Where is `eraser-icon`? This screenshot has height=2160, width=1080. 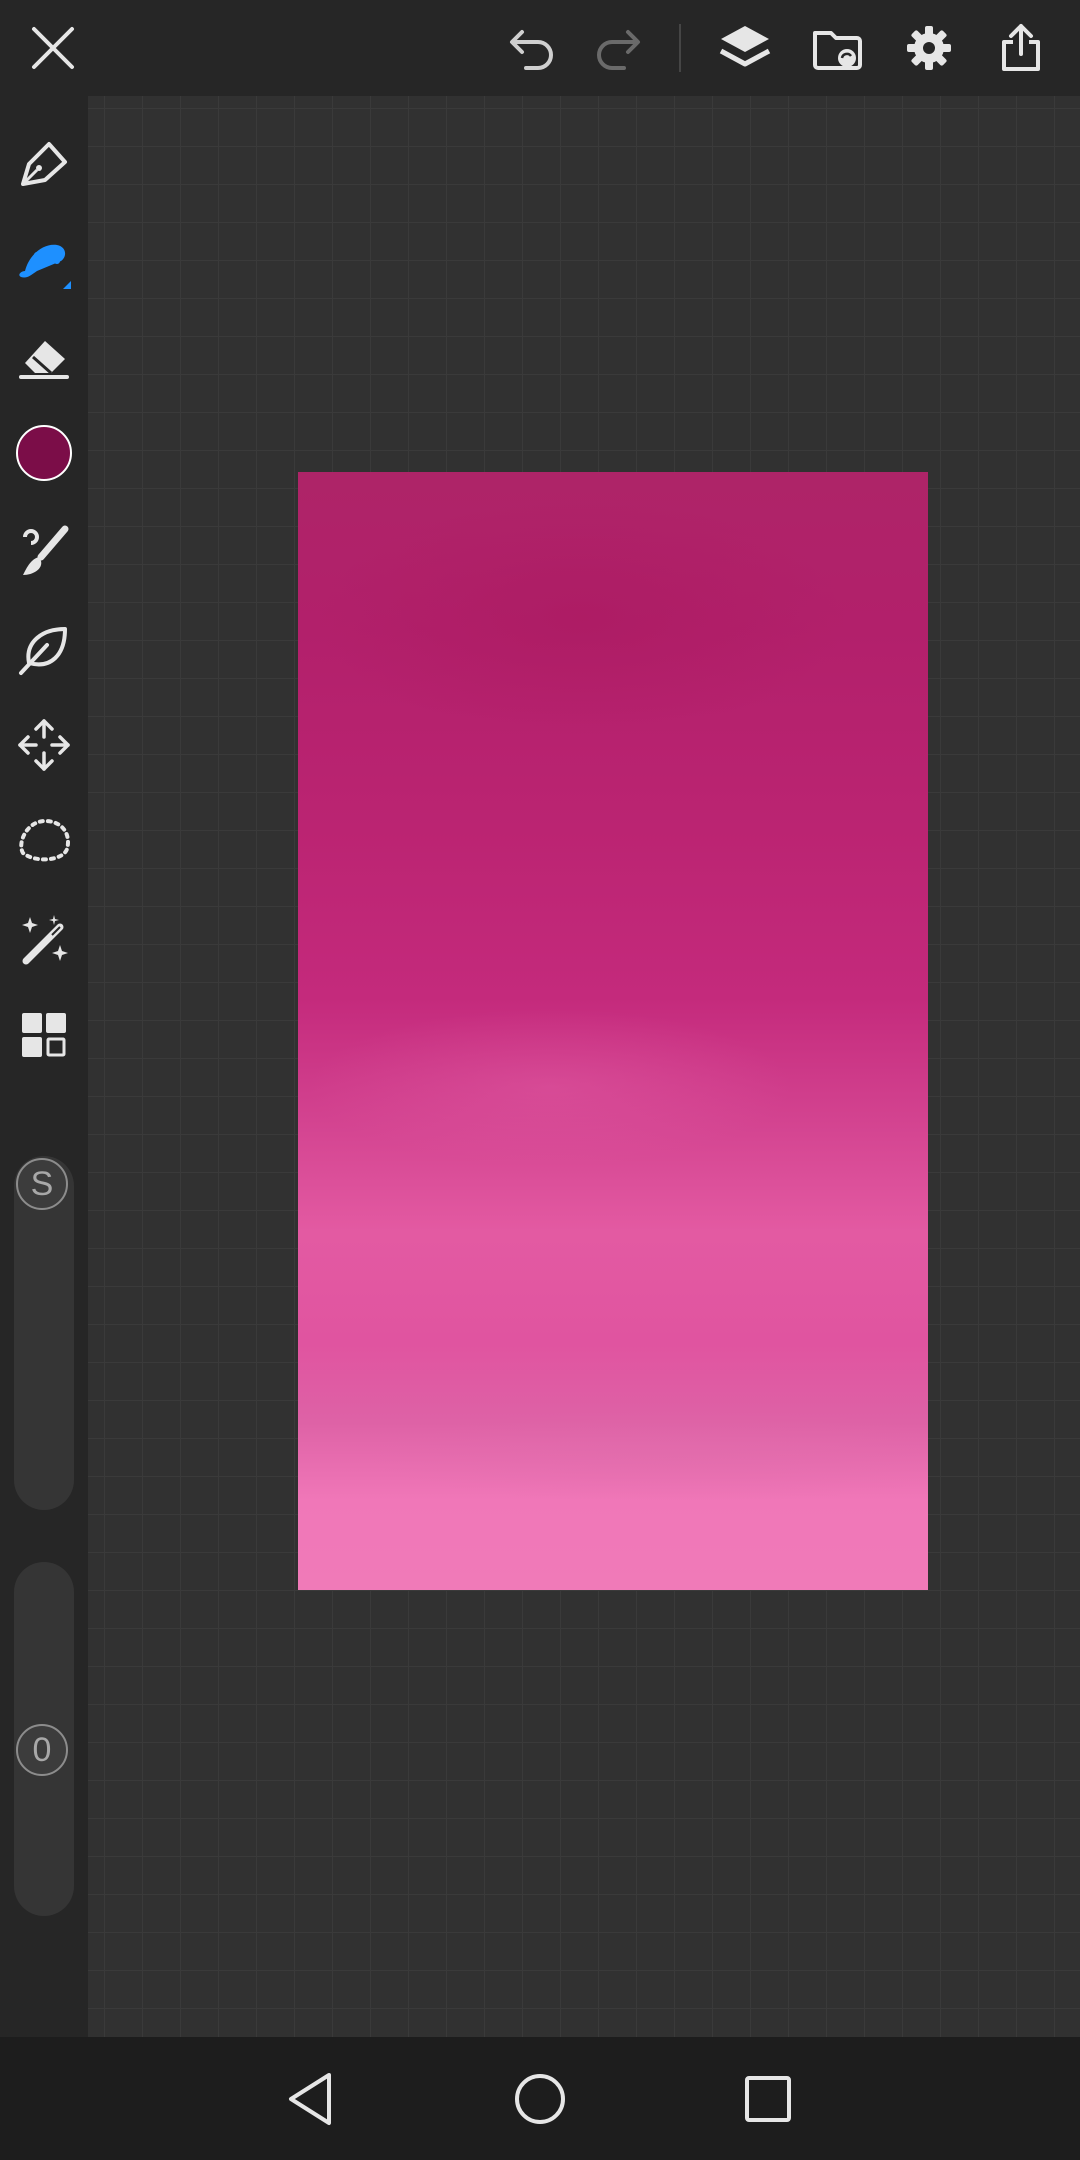 eraser-icon is located at coordinates (44, 358).